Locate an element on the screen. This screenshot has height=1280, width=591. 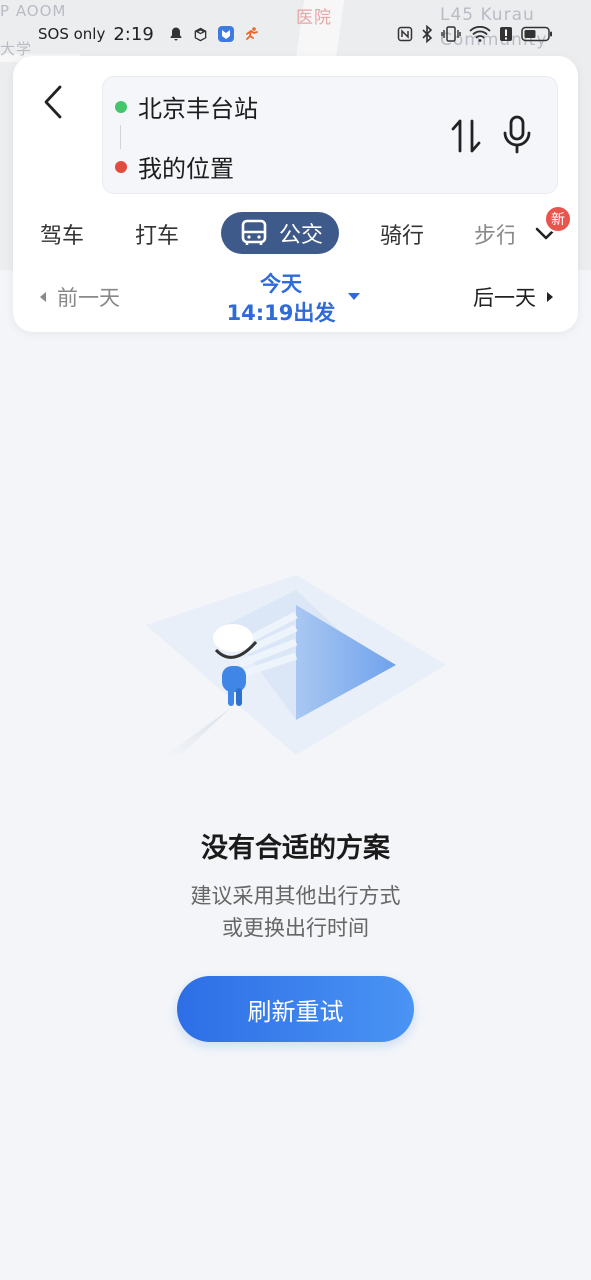
bus-icon is located at coordinates (254, 232).